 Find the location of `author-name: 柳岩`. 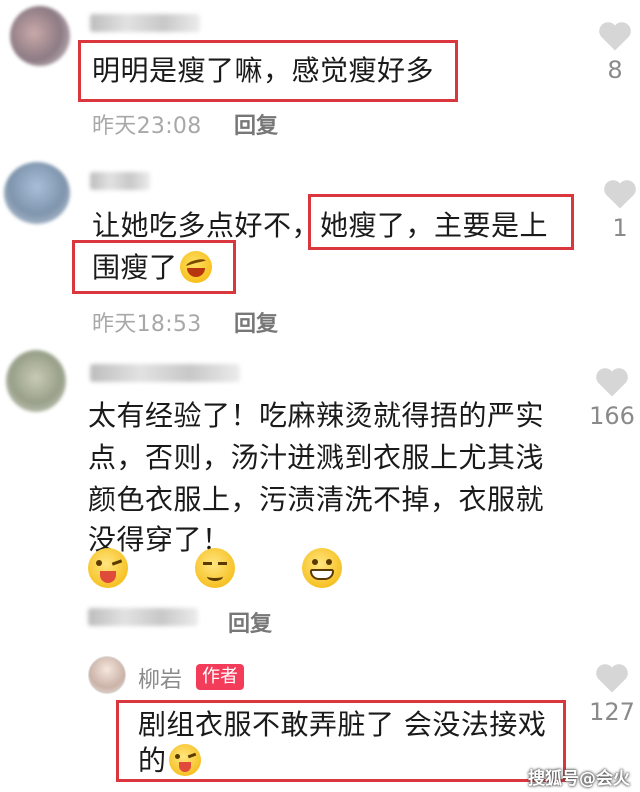

author-name: 柳岩 is located at coordinates (160, 678).